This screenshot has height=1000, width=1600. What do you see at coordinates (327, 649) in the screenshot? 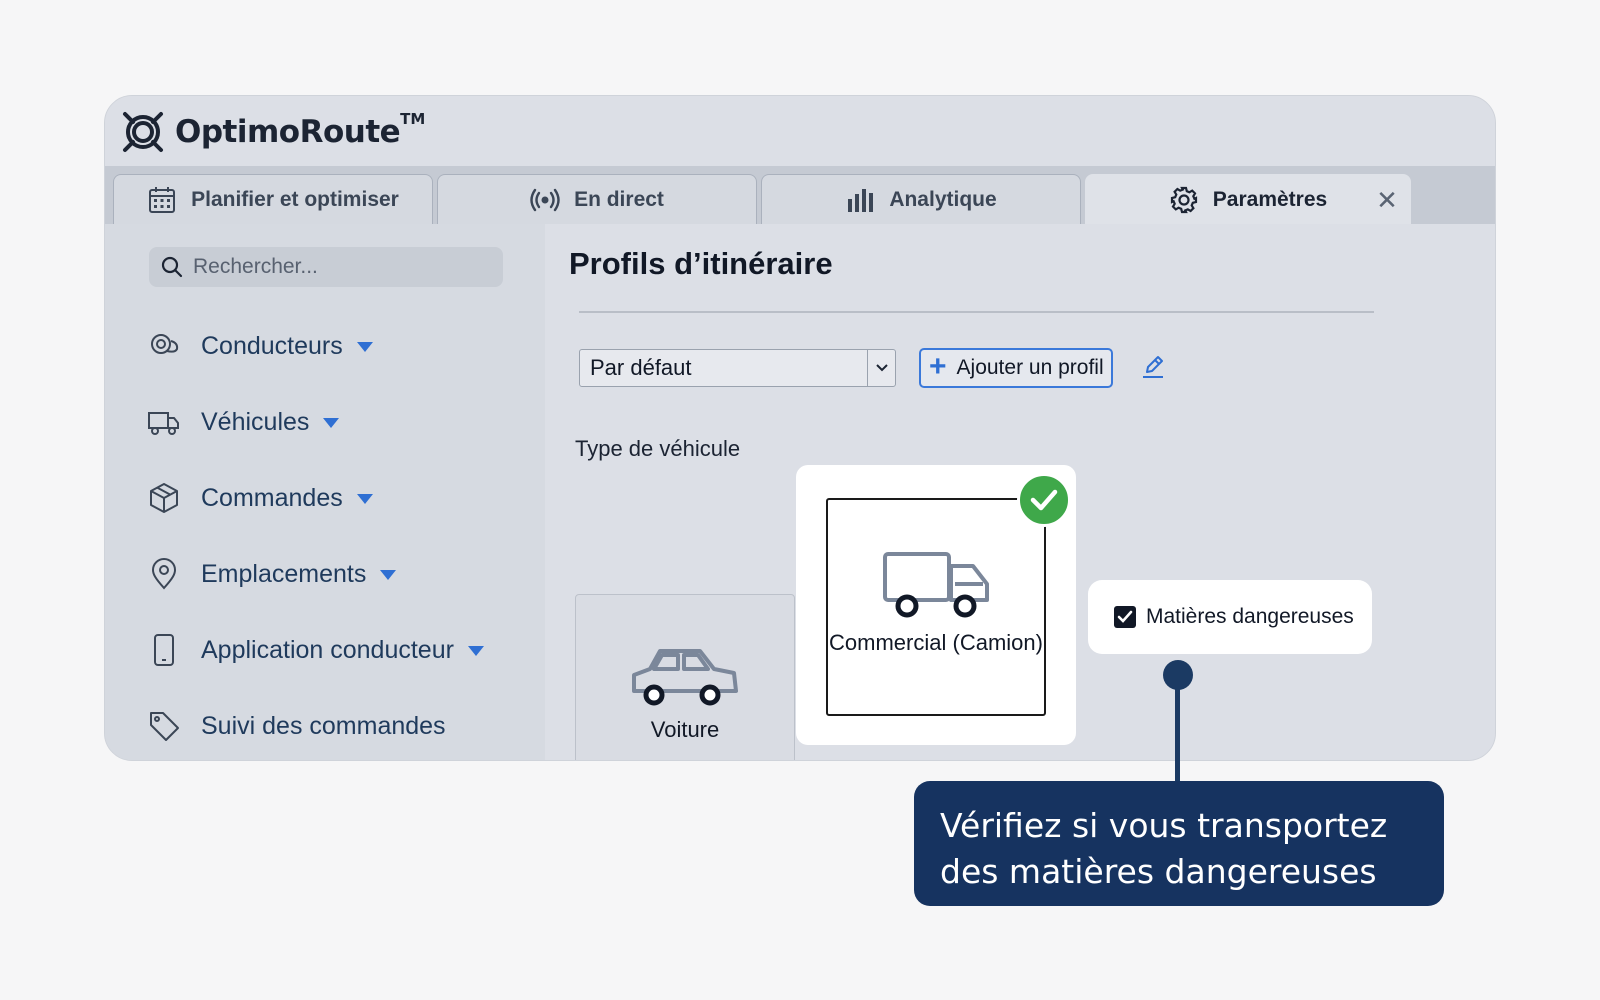
I see `sidebar-item-label: Application conducteur` at bounding box center [327, 649].